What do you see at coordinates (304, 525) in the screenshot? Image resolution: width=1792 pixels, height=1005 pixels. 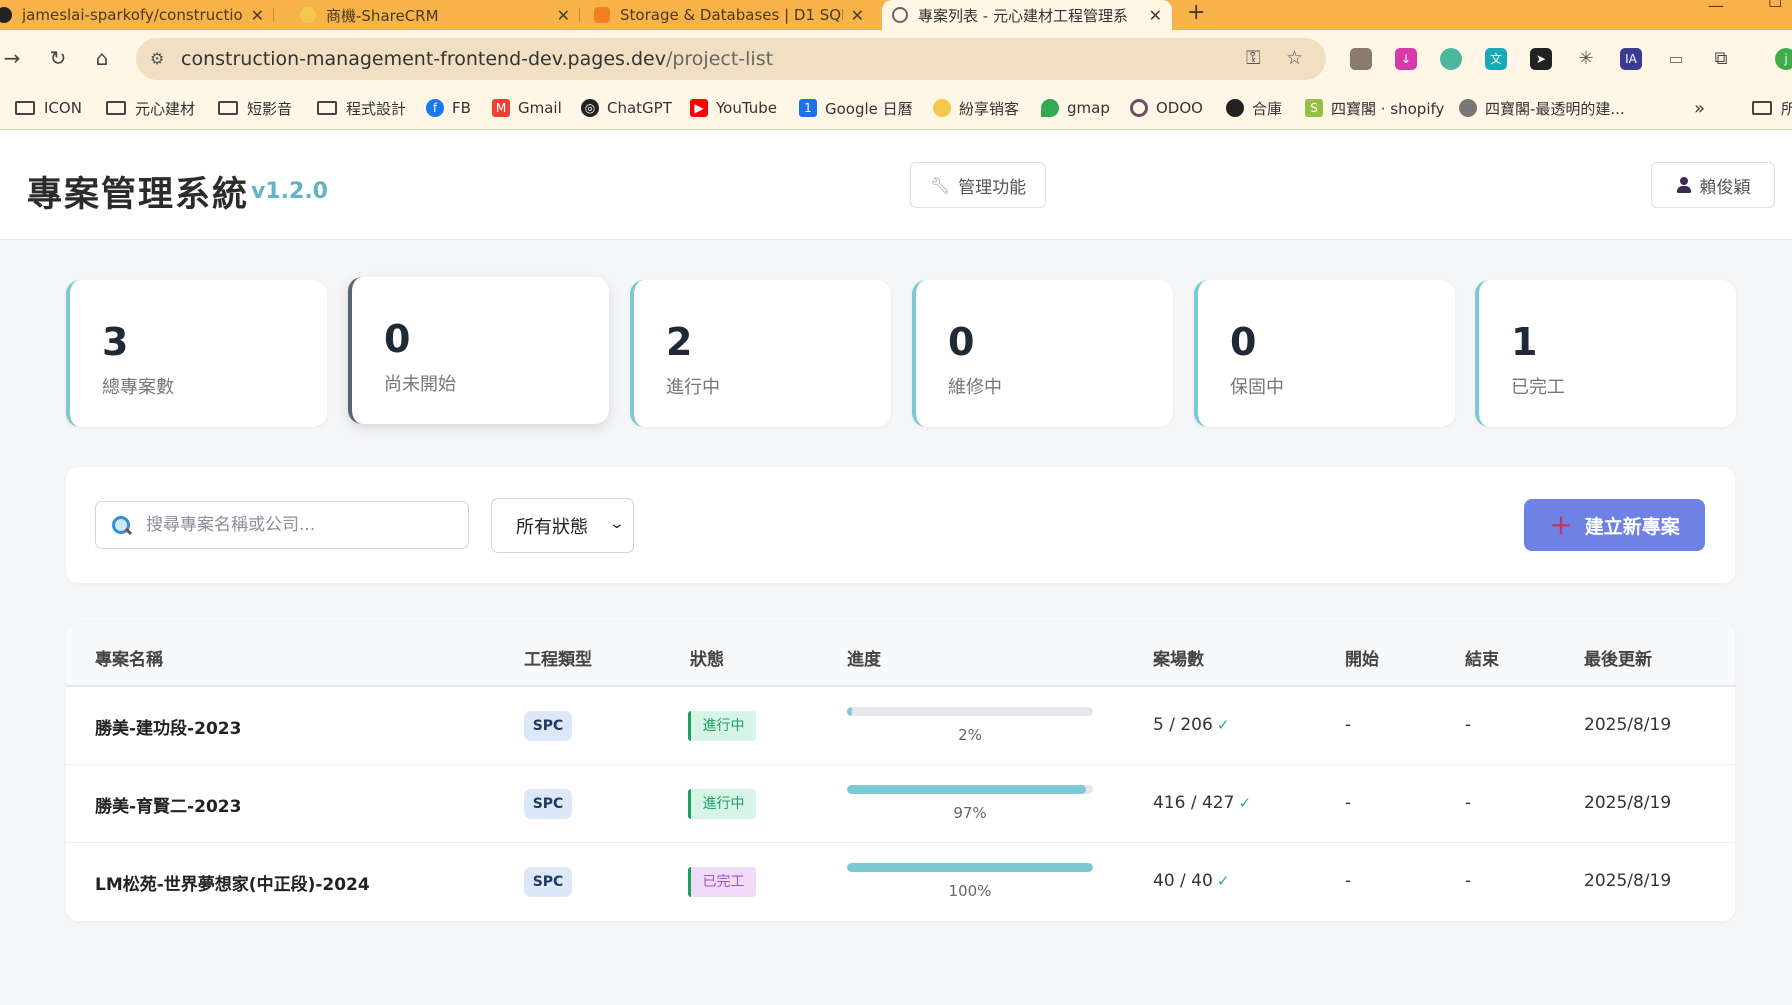 I see `search-input` at bounding box center [304, 525].